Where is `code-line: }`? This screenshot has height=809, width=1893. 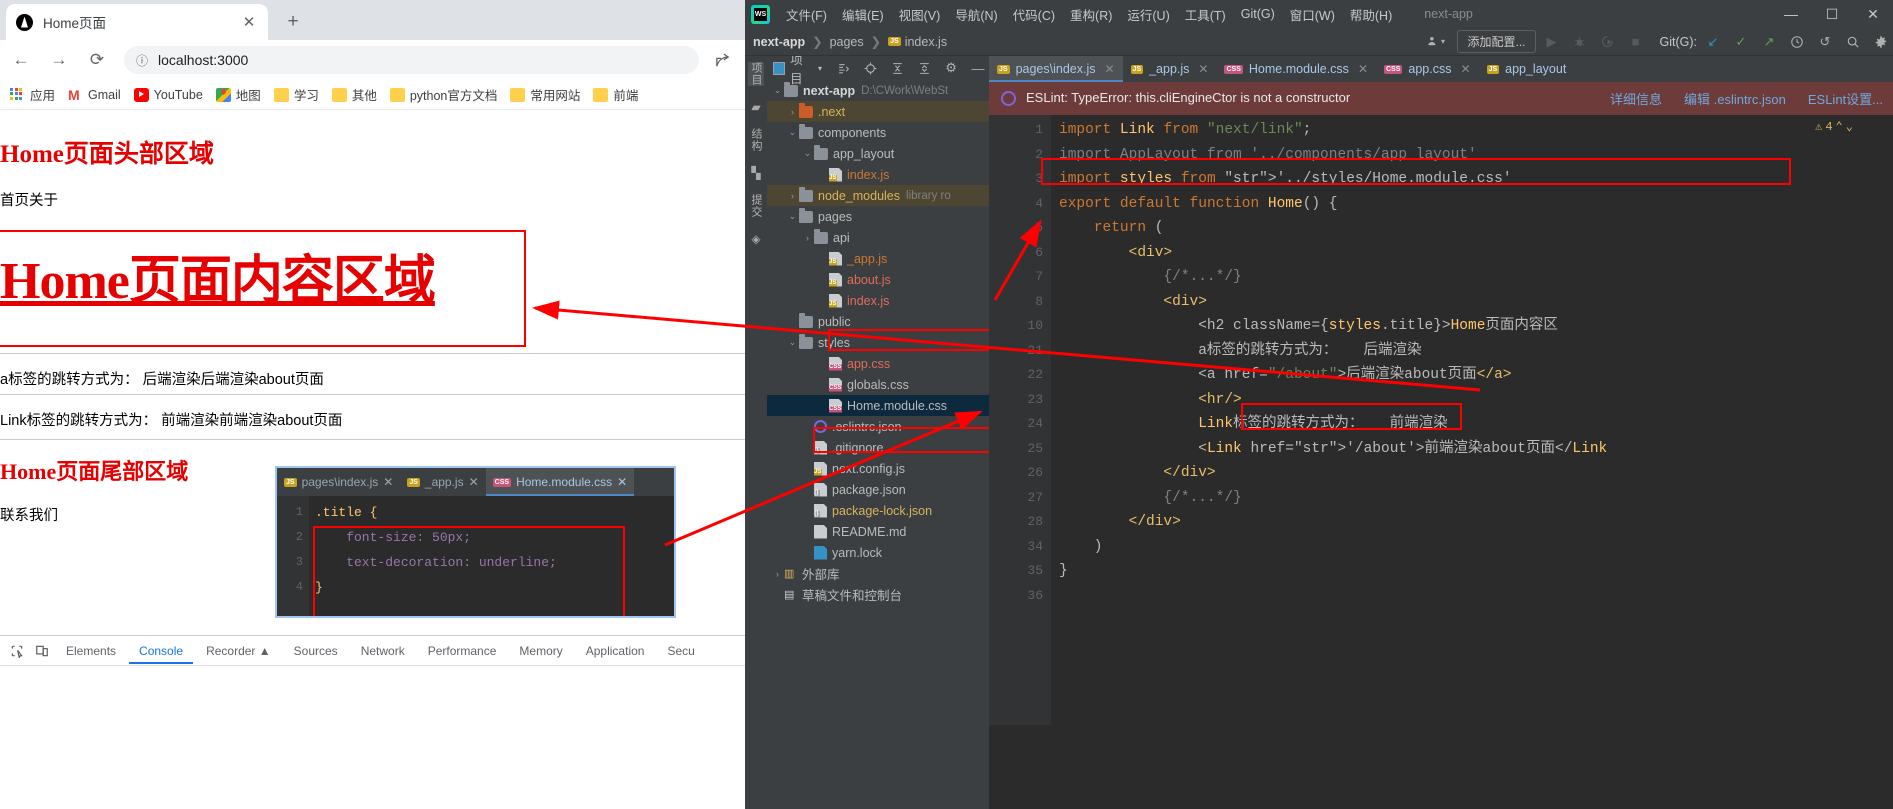
code-line: } is located at coordinates (1472, 571).